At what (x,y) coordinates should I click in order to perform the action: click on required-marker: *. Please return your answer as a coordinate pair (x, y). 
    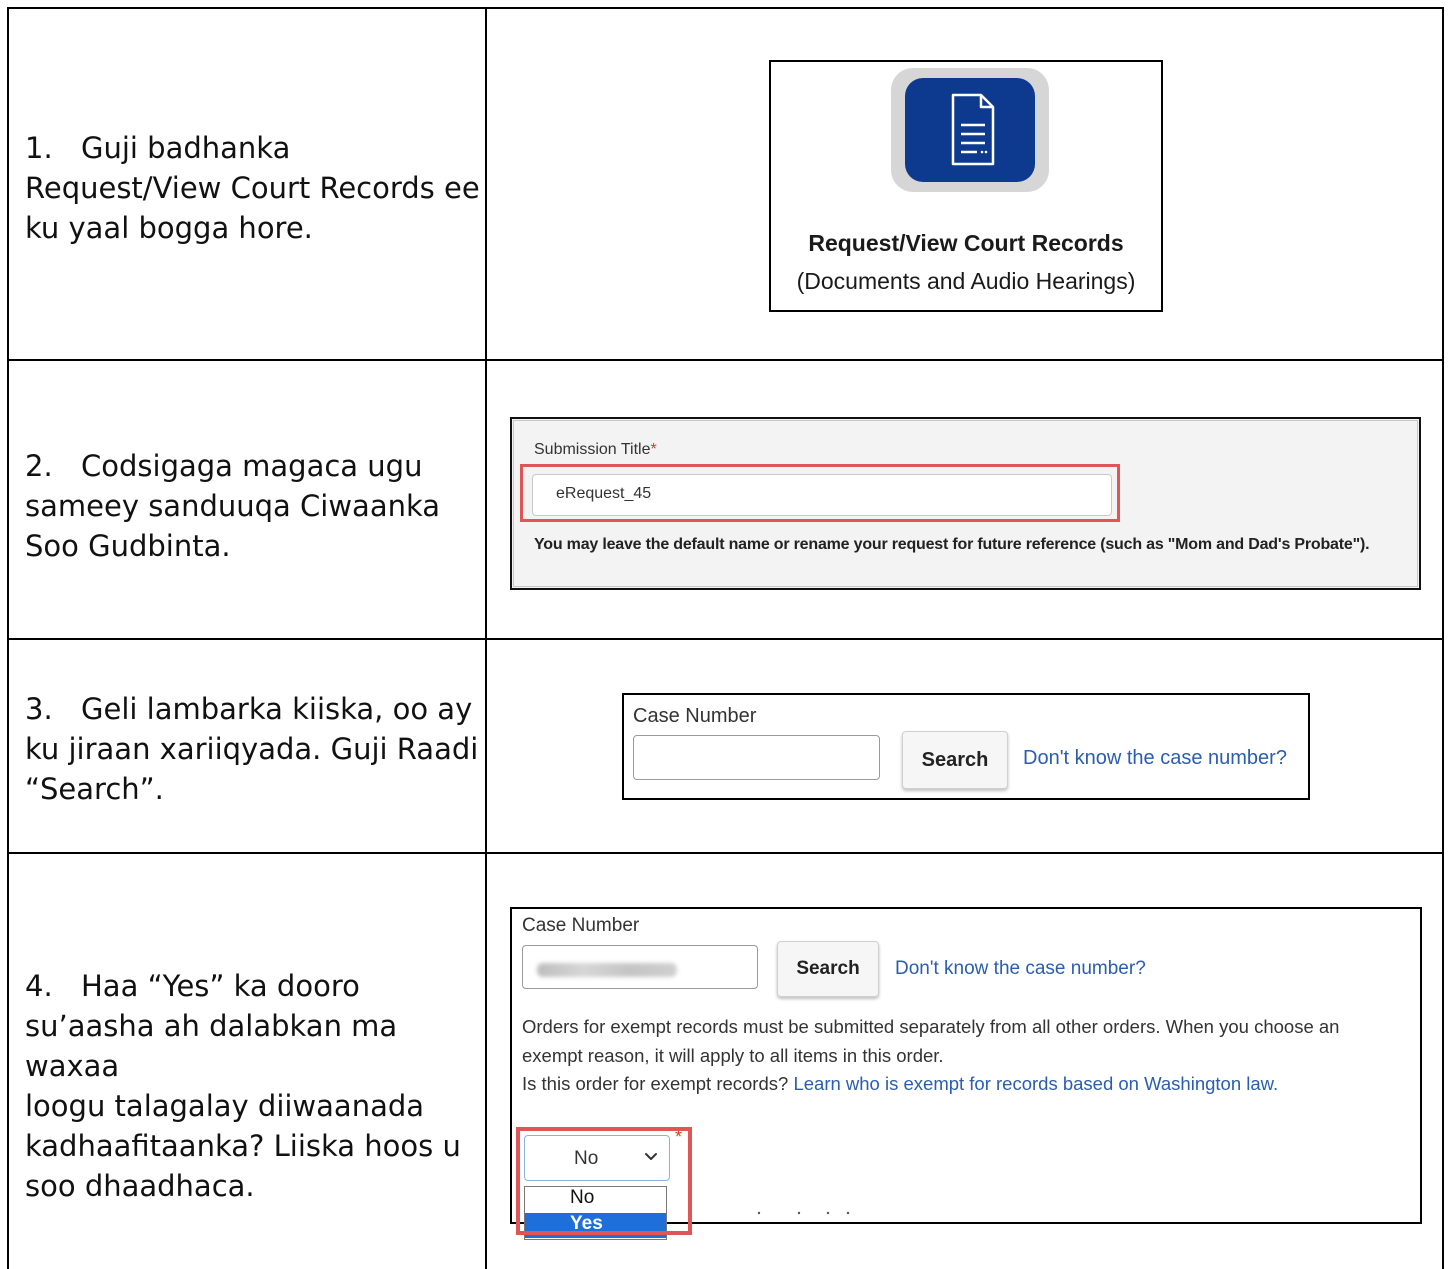
    Looking at the image, I should click on (653, 449).